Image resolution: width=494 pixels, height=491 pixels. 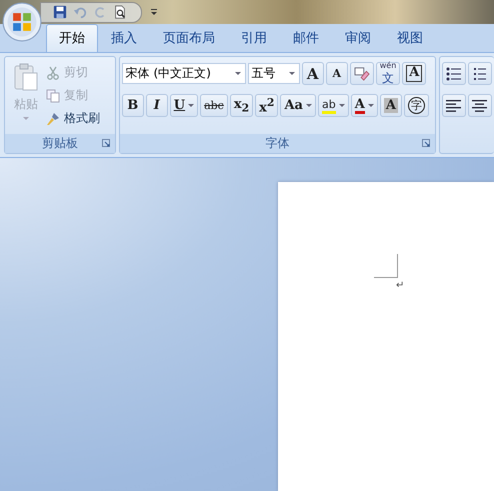 I want to click on clipboard-icon, so click(x=26, y=77).